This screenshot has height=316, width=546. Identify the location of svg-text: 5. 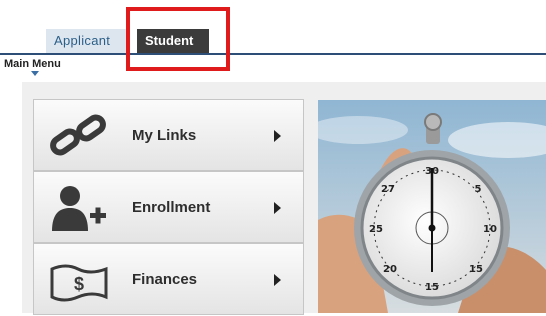
(478, 189).